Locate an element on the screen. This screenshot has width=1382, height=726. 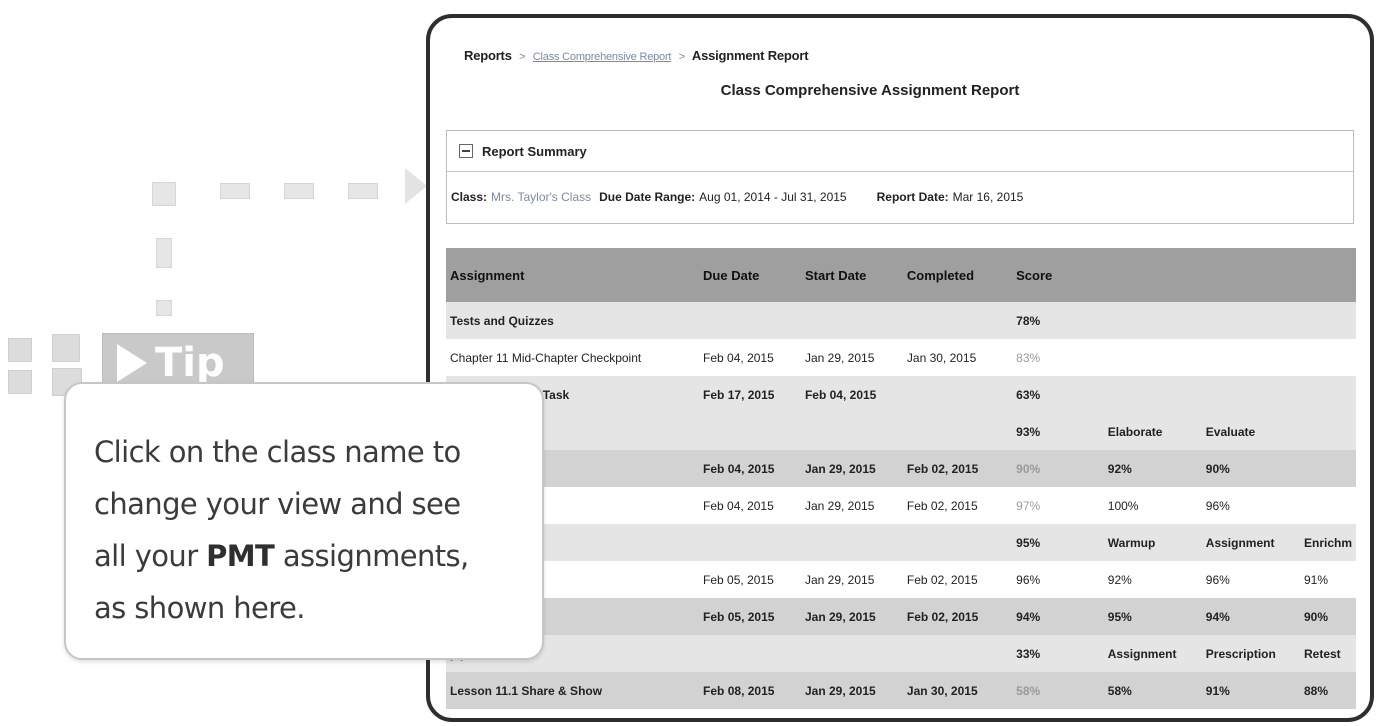
cell-extra-2: 90% is located at coordinates (1250, 468).